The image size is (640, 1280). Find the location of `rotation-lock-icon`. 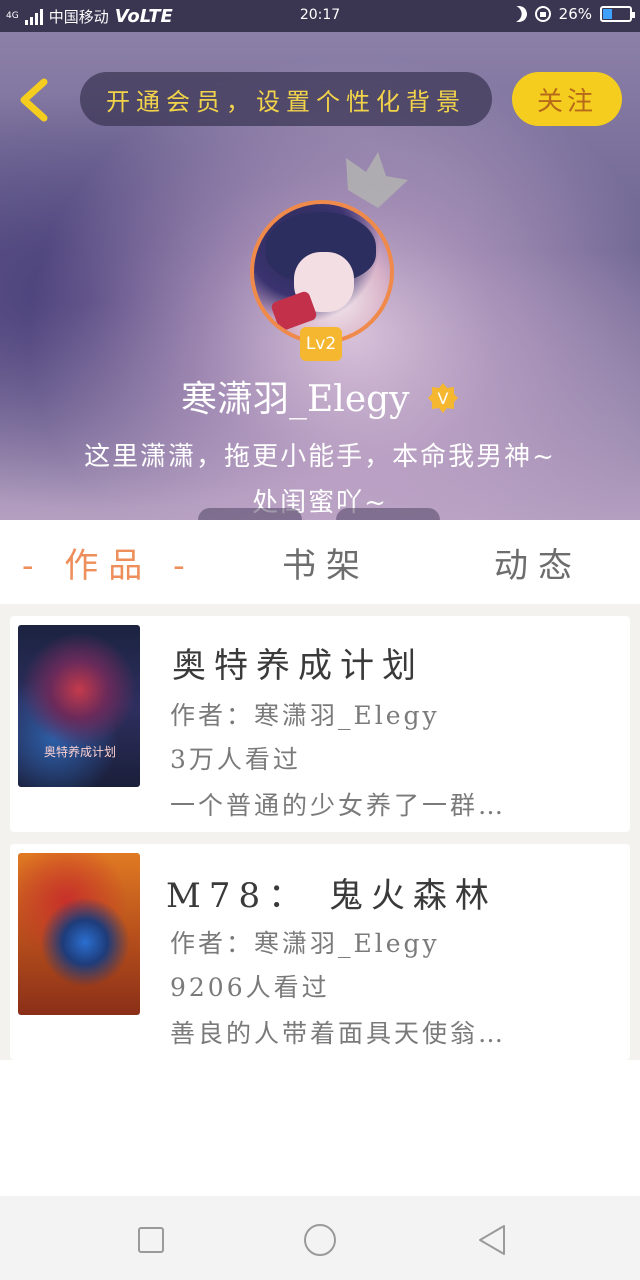

rotation-lock-icon is located at coordinates (542, 14).